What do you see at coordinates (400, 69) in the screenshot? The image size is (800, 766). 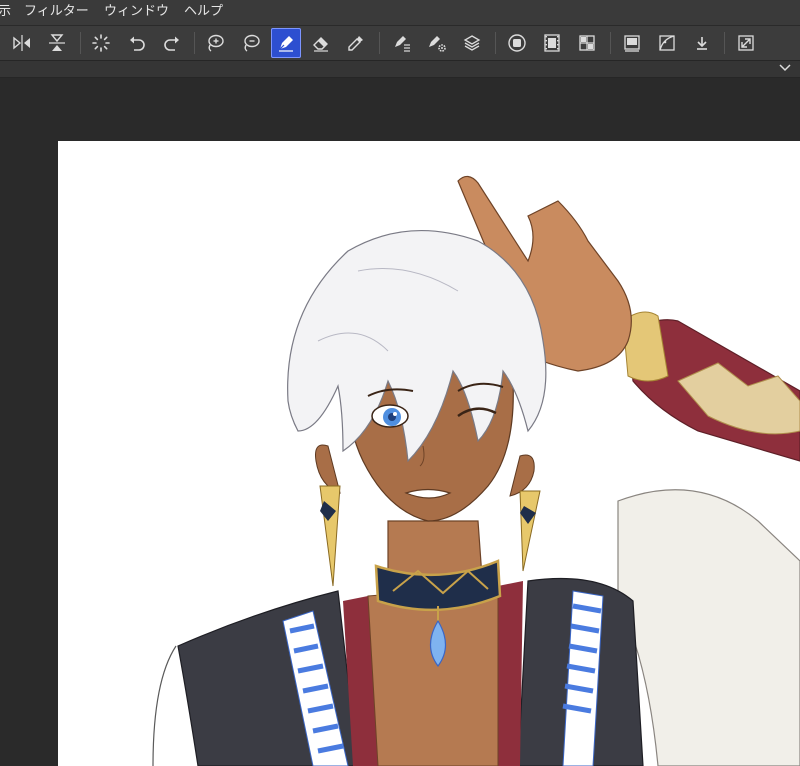 I see `command-subbar` at bounding box center [400, 69].